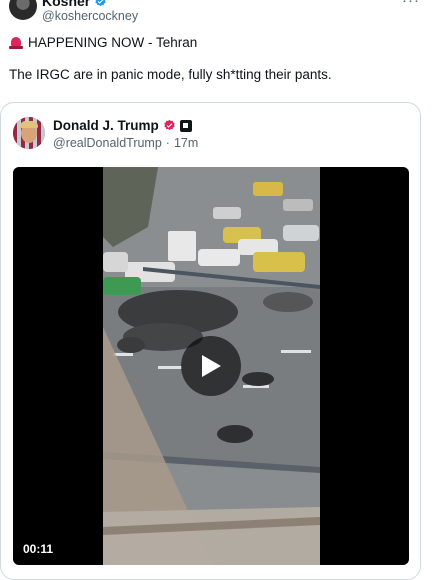 The image size is (432, 580). What do you see at coordinates (90, 16) in the screenshot?
I see `author-handle: @koshercockney` at bounding box center [90, 16].